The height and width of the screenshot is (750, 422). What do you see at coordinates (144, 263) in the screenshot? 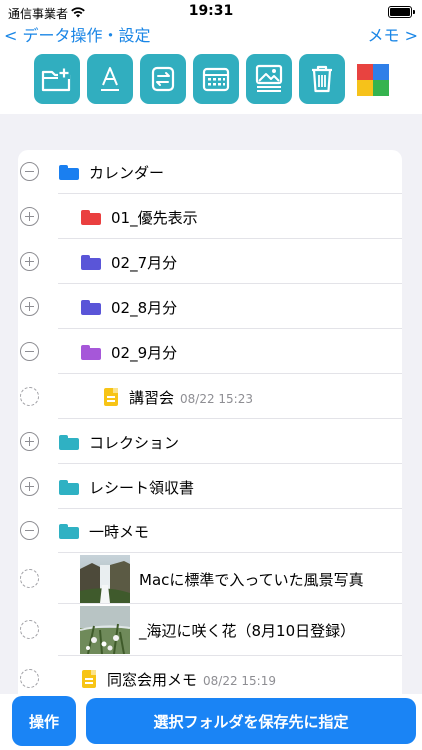
I see `folder-label: 02_7月分` at bounding box center [144, 263].